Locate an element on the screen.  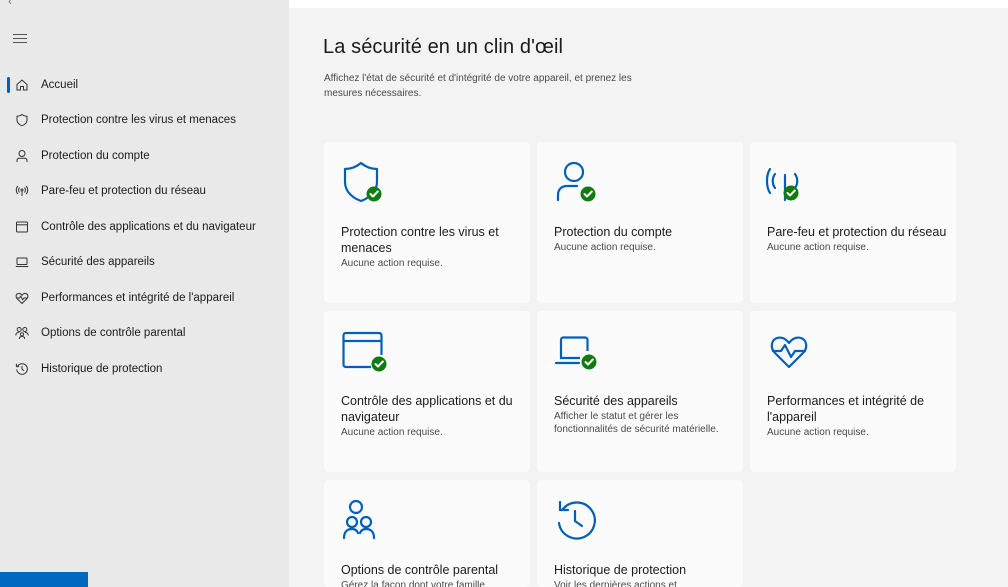
card-title-text: Protection du compte is located at coordinates (613, 232).